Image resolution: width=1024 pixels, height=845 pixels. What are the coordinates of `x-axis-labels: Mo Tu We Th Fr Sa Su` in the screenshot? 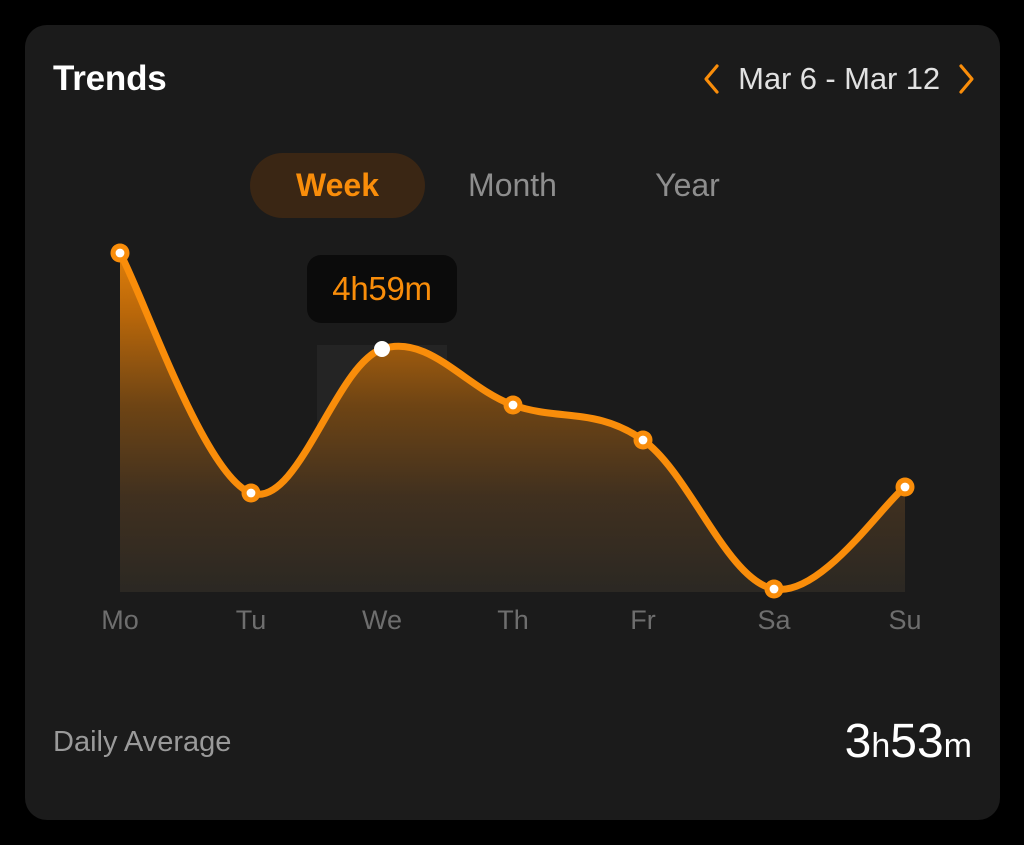 It's located at (512, 630).